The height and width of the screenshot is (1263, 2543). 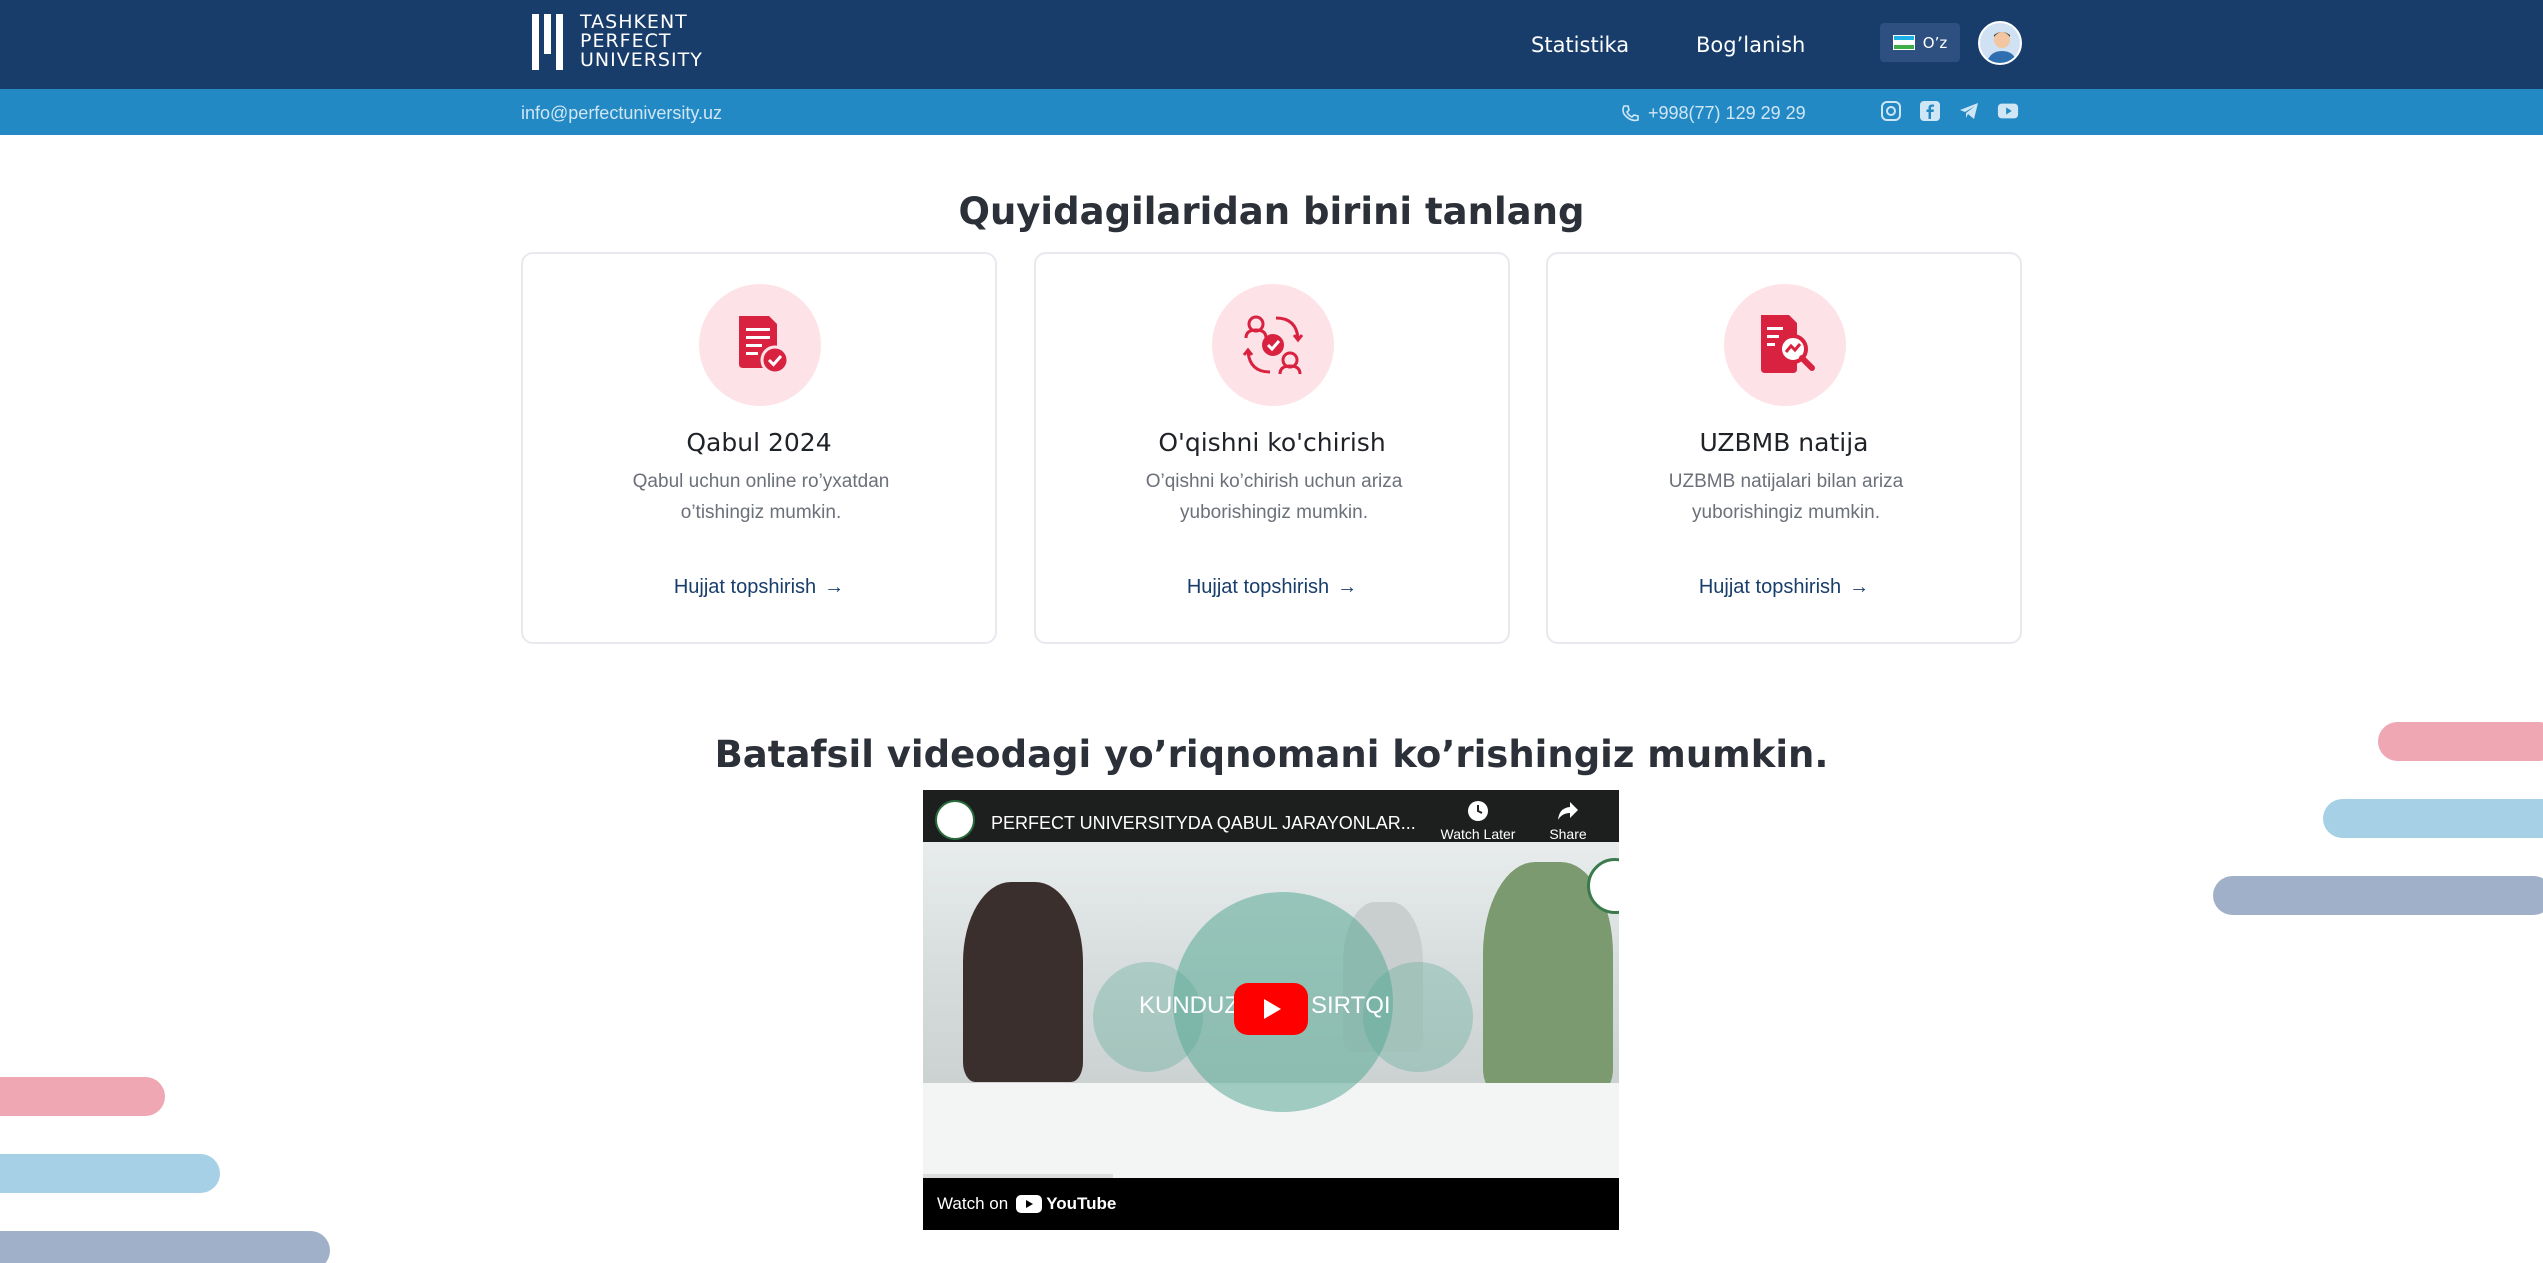 I want to click on watch-later-label: Watch Later, so click(x=1478, y=834).